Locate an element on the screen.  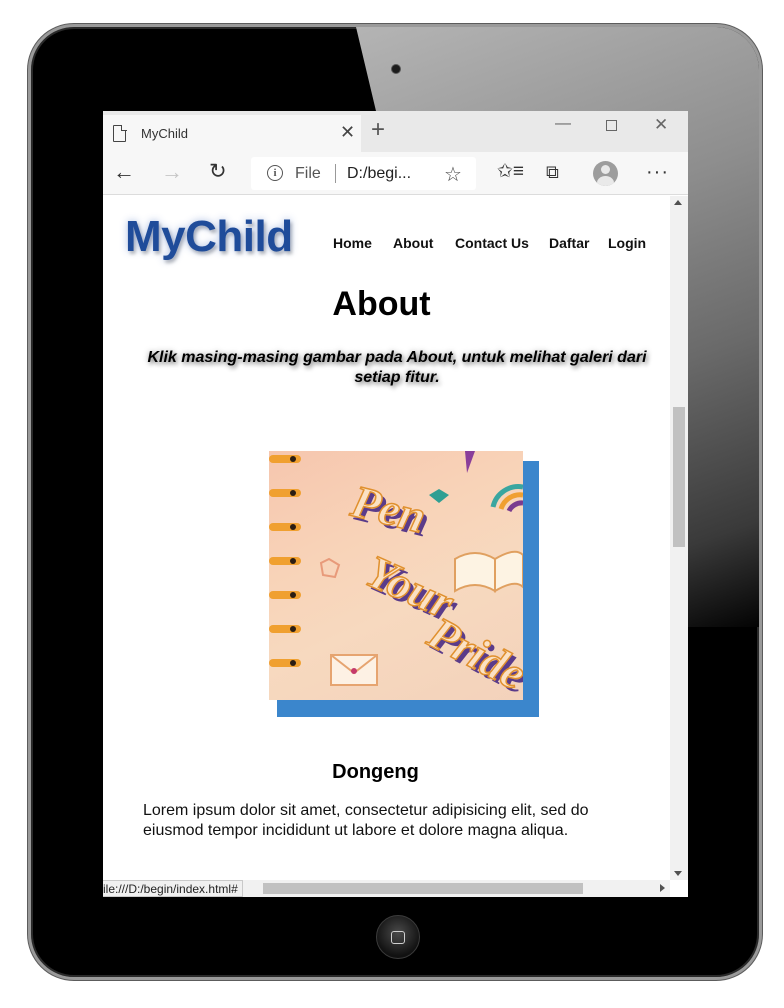
new-tab-button: + is located at coordinates (378, 130).